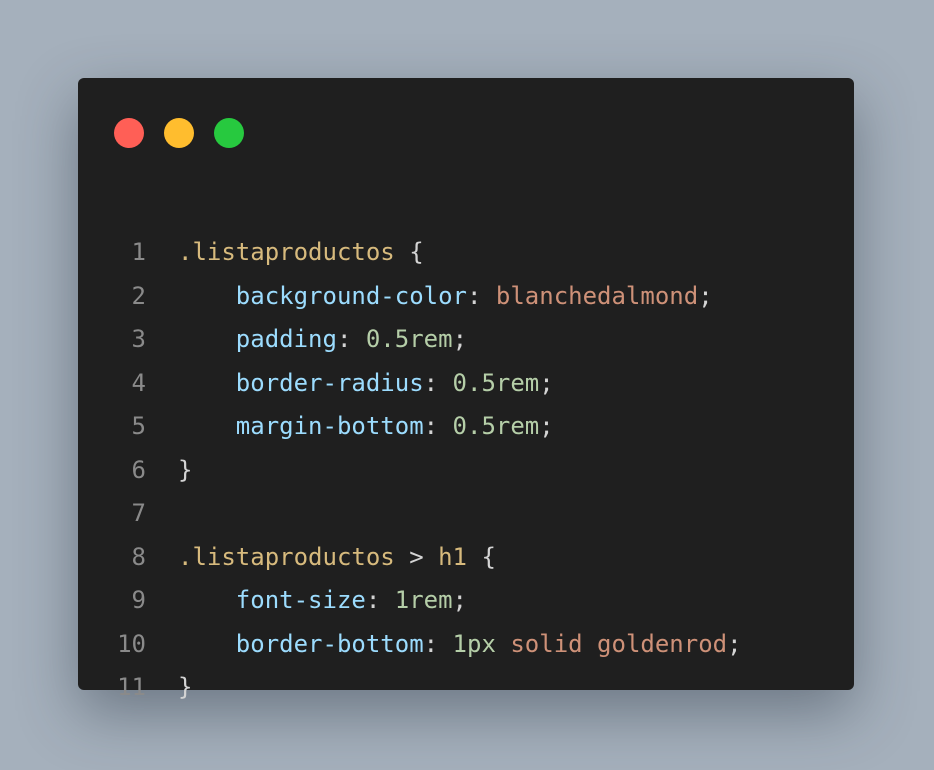  What do you see at coordinates (138, 296) in the screenshot?
I see `line-number: 2` at bounding box center [138, 296].